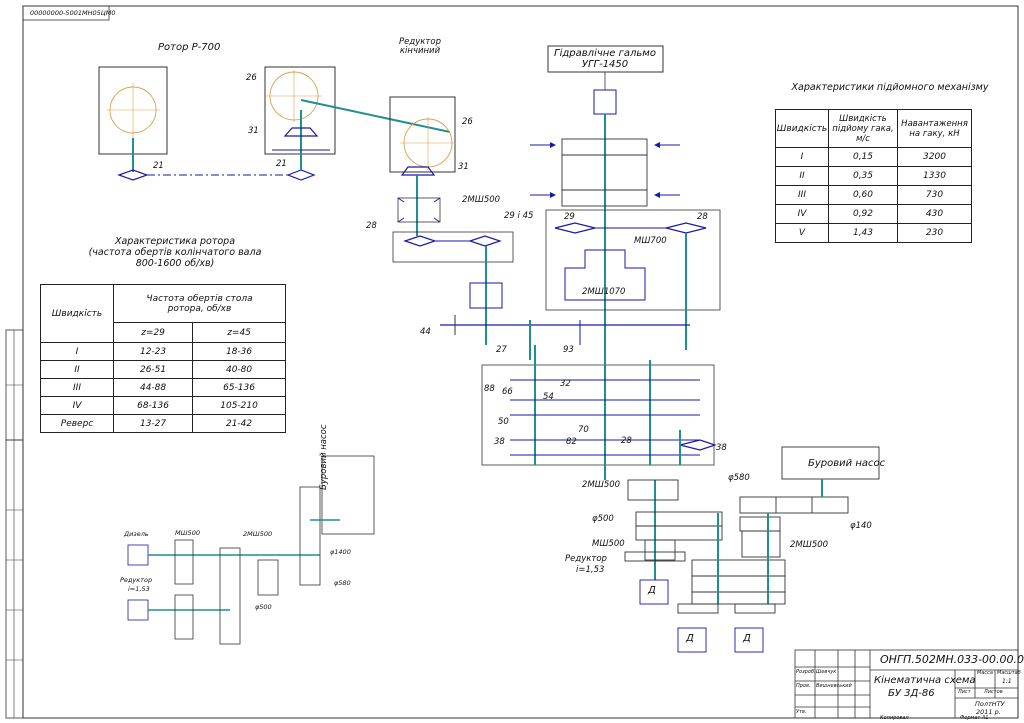  What do you see at coordinates (934, 176) in the screenshot?
I see `lift-row-load: 1330` at bounding box center [934, 176].